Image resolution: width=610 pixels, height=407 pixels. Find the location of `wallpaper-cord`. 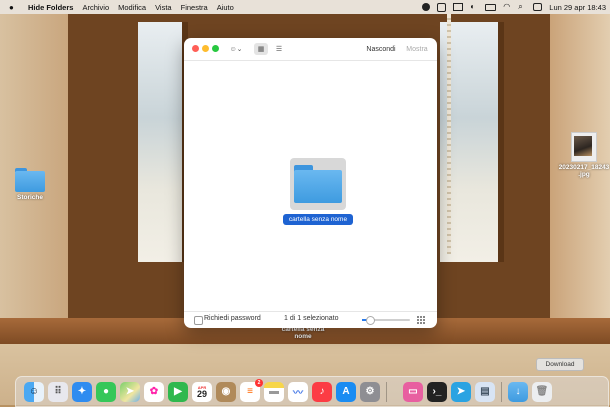

wallpaper-cord is located at coordinates (449, 134).